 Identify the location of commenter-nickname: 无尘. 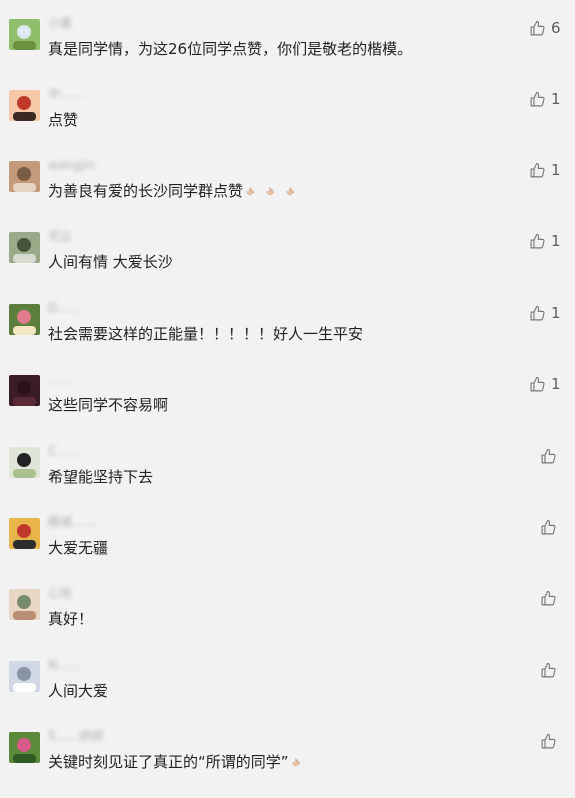
(60, 236).